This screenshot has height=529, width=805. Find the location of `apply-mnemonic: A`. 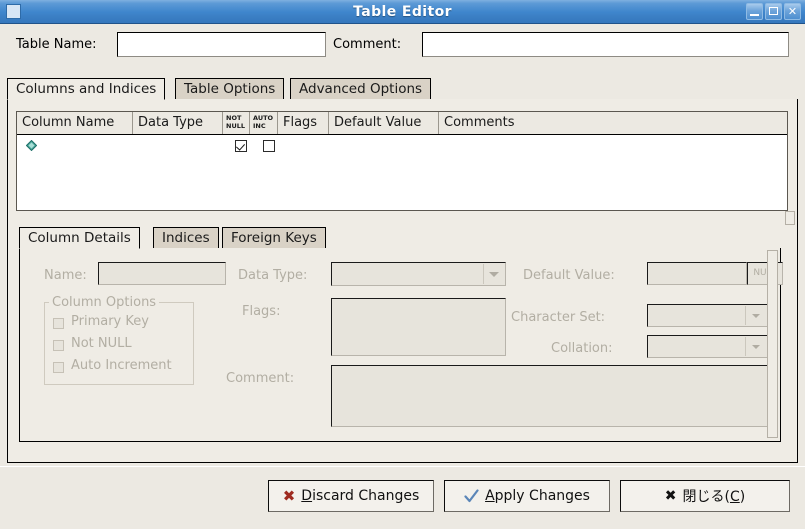

apply-mnemonic: A is located at coordinates (490, 496).